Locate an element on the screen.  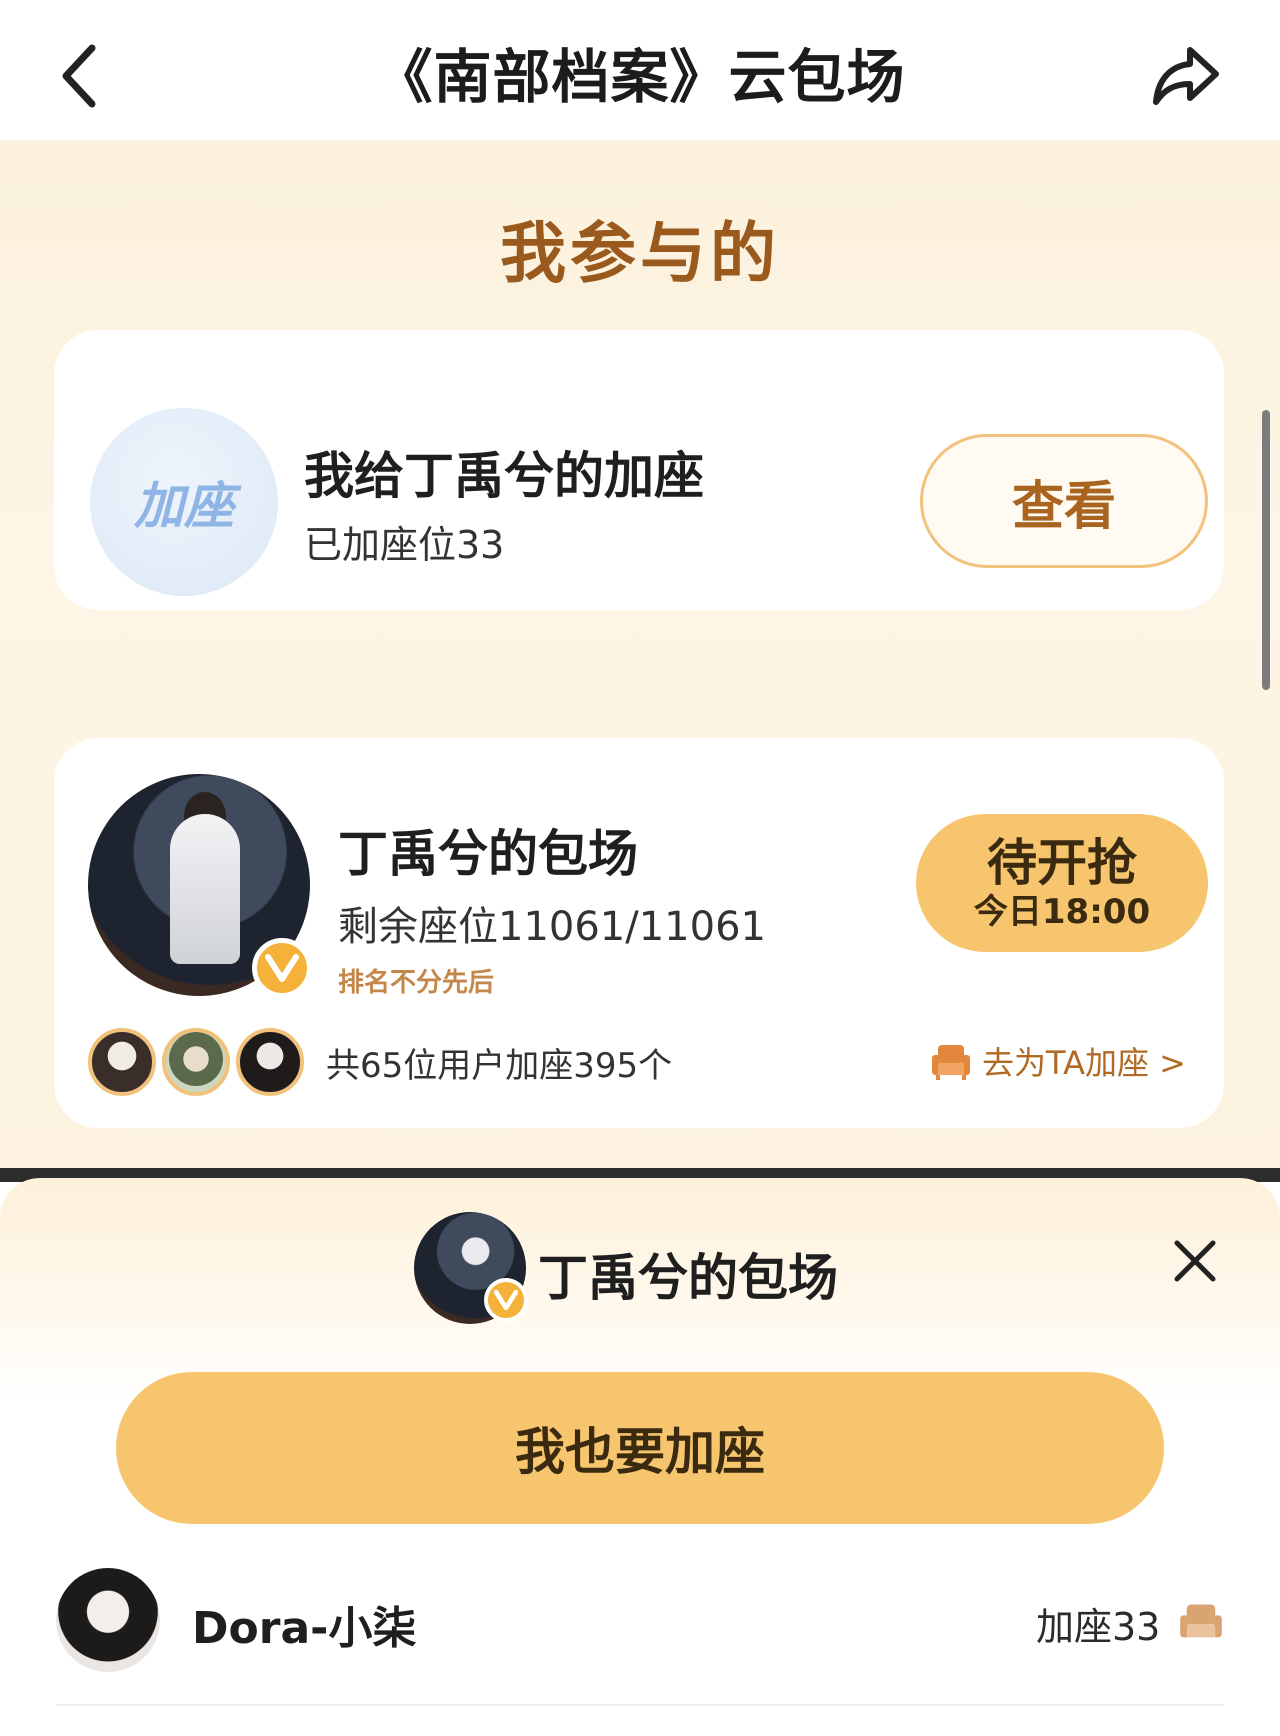
top-bar: 《南部档案》云包场 is located at coordinates (640, 75).